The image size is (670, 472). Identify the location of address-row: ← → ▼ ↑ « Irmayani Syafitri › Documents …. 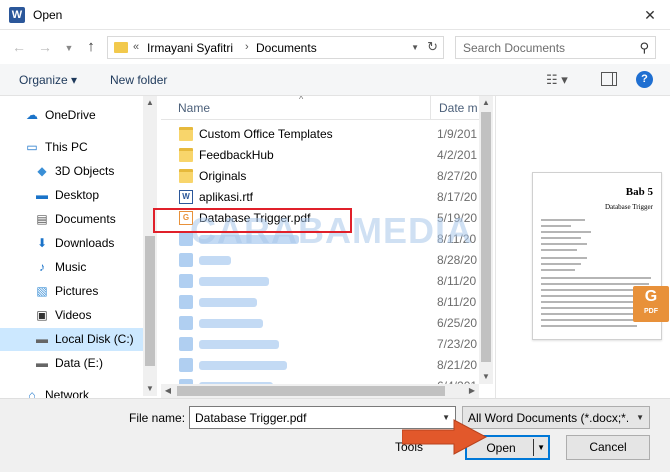
(335, 47).